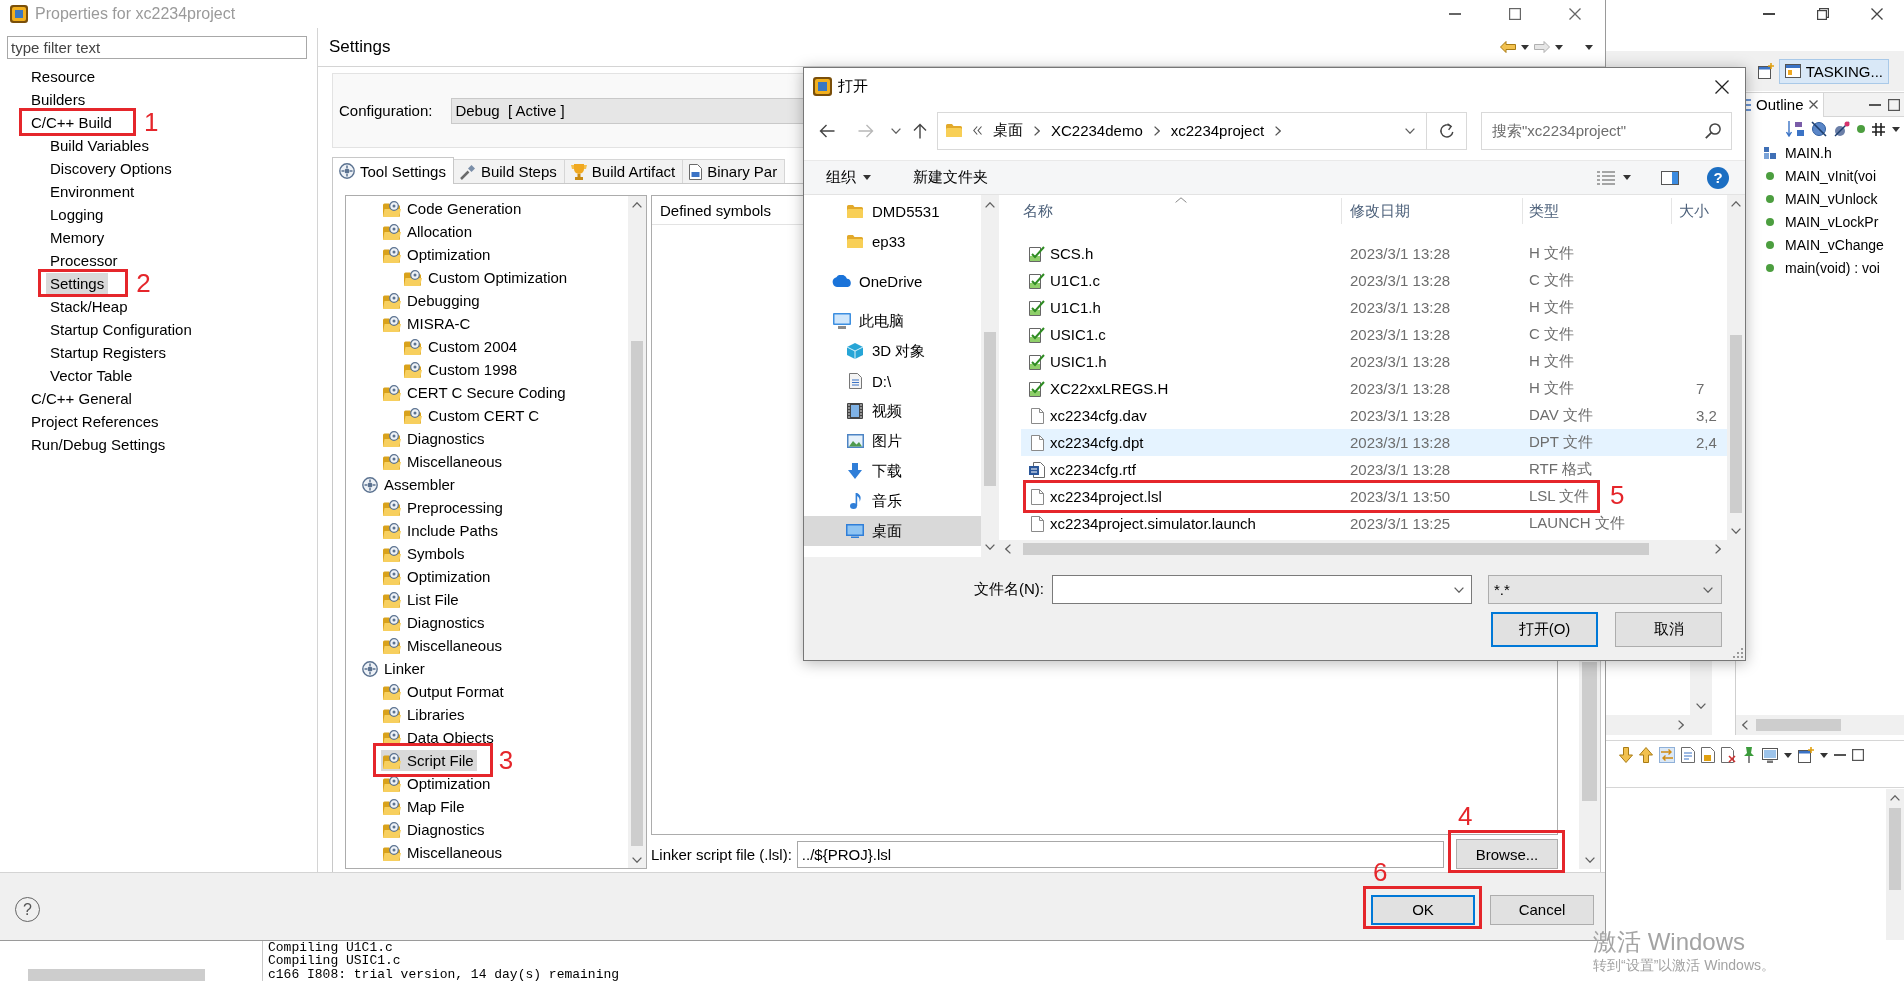 The width and height of the screenshot is (1904, 981). What do you see at coordinates (386, 110) in the screenshot?
I see `configuration-label: Configuration:` at bounding box center [386, 110].